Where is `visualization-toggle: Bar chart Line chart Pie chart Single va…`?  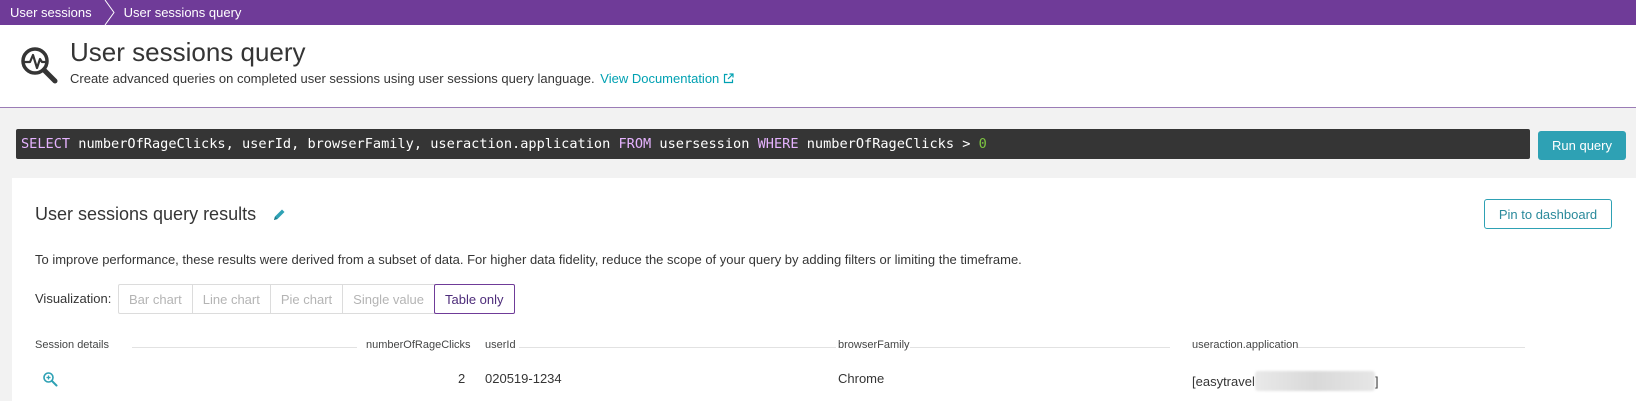 visualization-toggle: Bar chart Line chart Pie chart Single va… is located at coordinates (316, 299).